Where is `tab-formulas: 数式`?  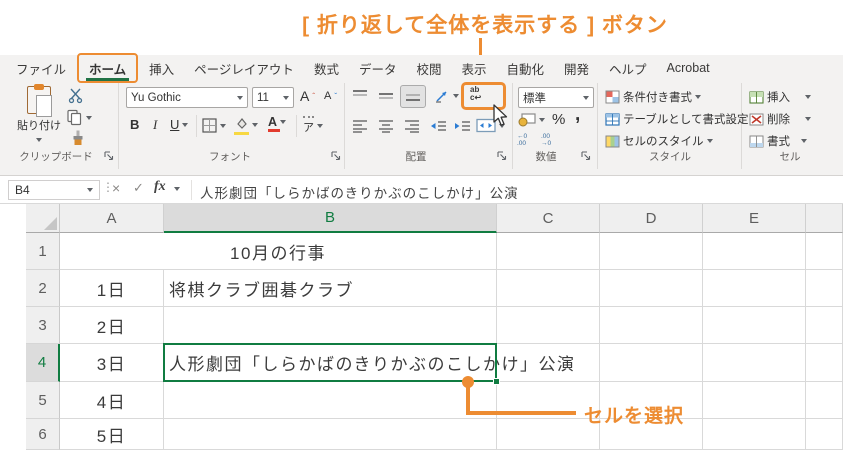 tab-formulas: 数式 is located at coordinates (326, 68).